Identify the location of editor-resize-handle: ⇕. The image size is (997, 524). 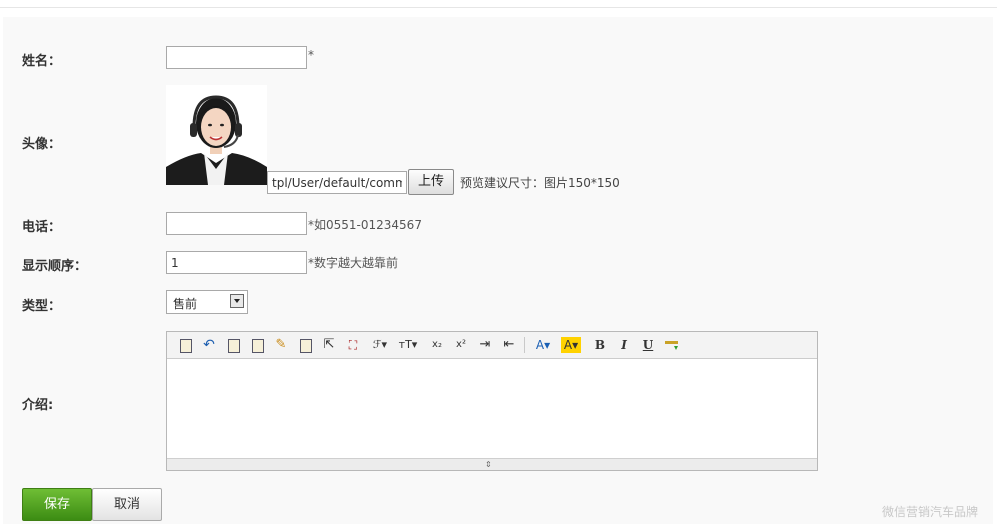
(492, 464).